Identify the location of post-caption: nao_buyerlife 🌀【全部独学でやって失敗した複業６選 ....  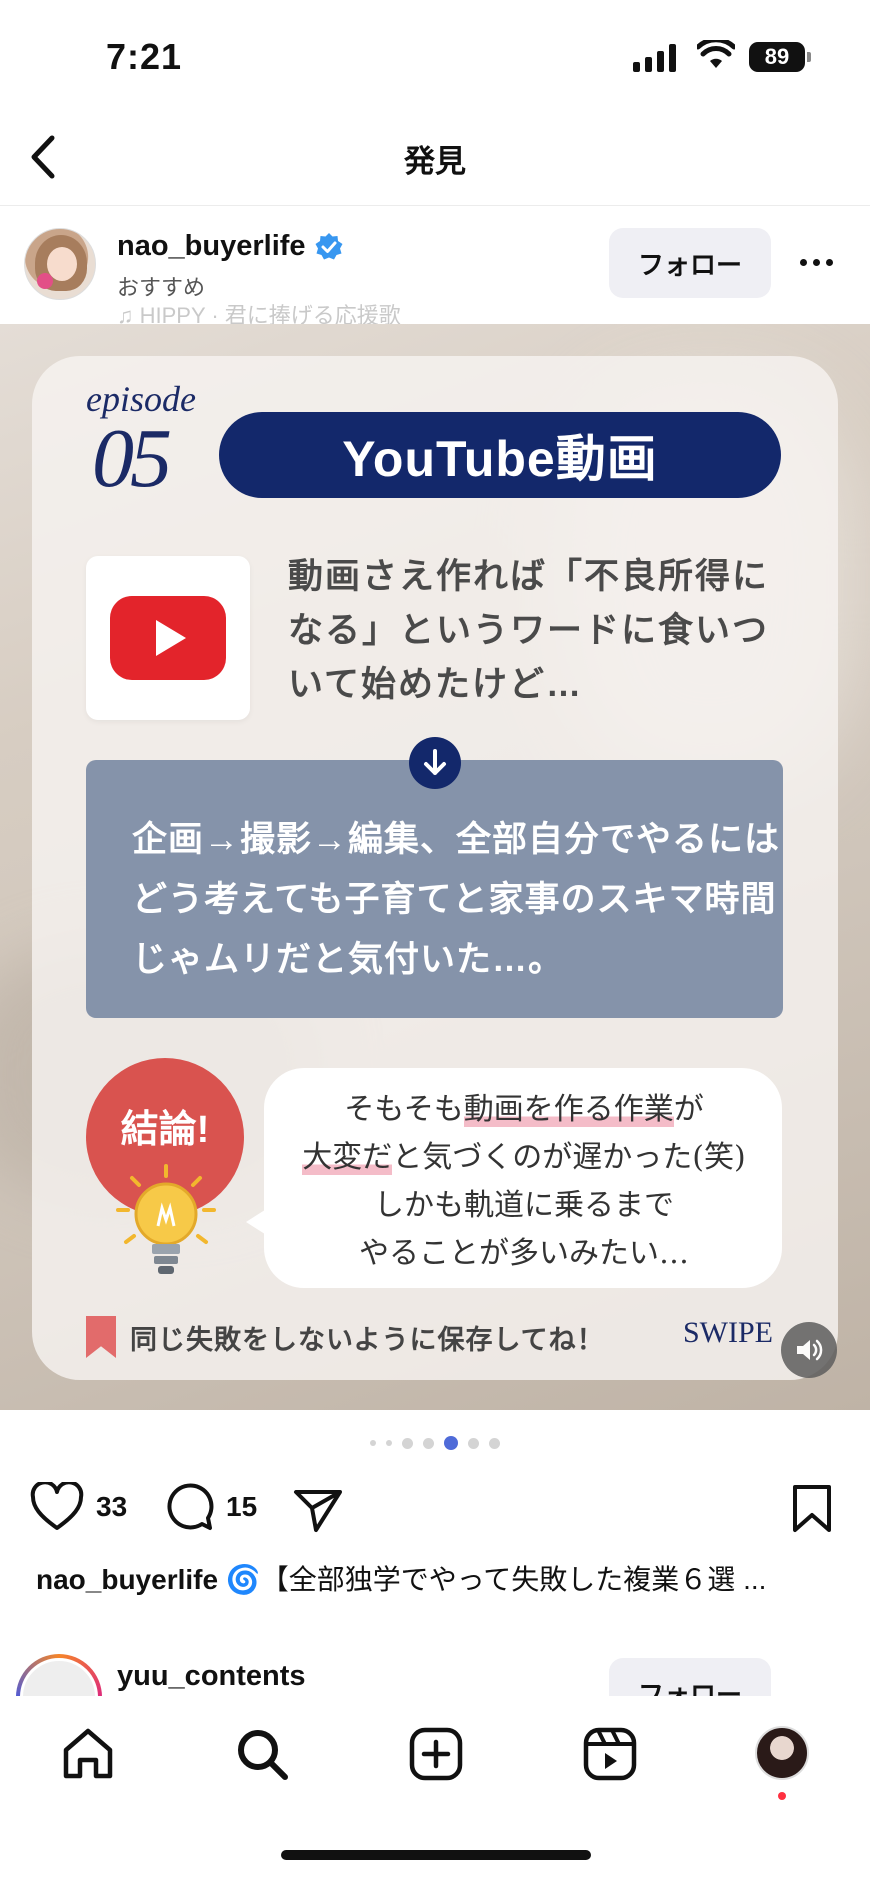
(436, 1578).